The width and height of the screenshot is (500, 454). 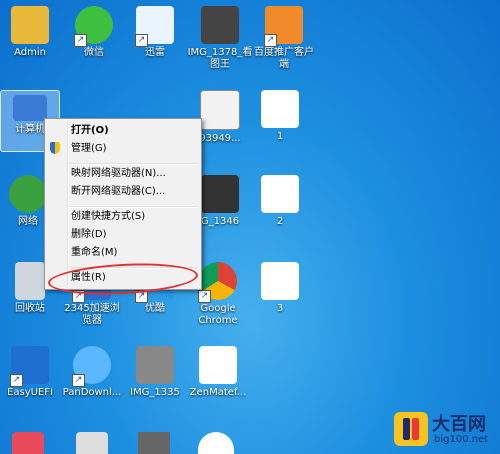 What do you see at coordinates (280, 221) in the screenshot?
I see `icon-label: 2` at bounding box center [280, 221].